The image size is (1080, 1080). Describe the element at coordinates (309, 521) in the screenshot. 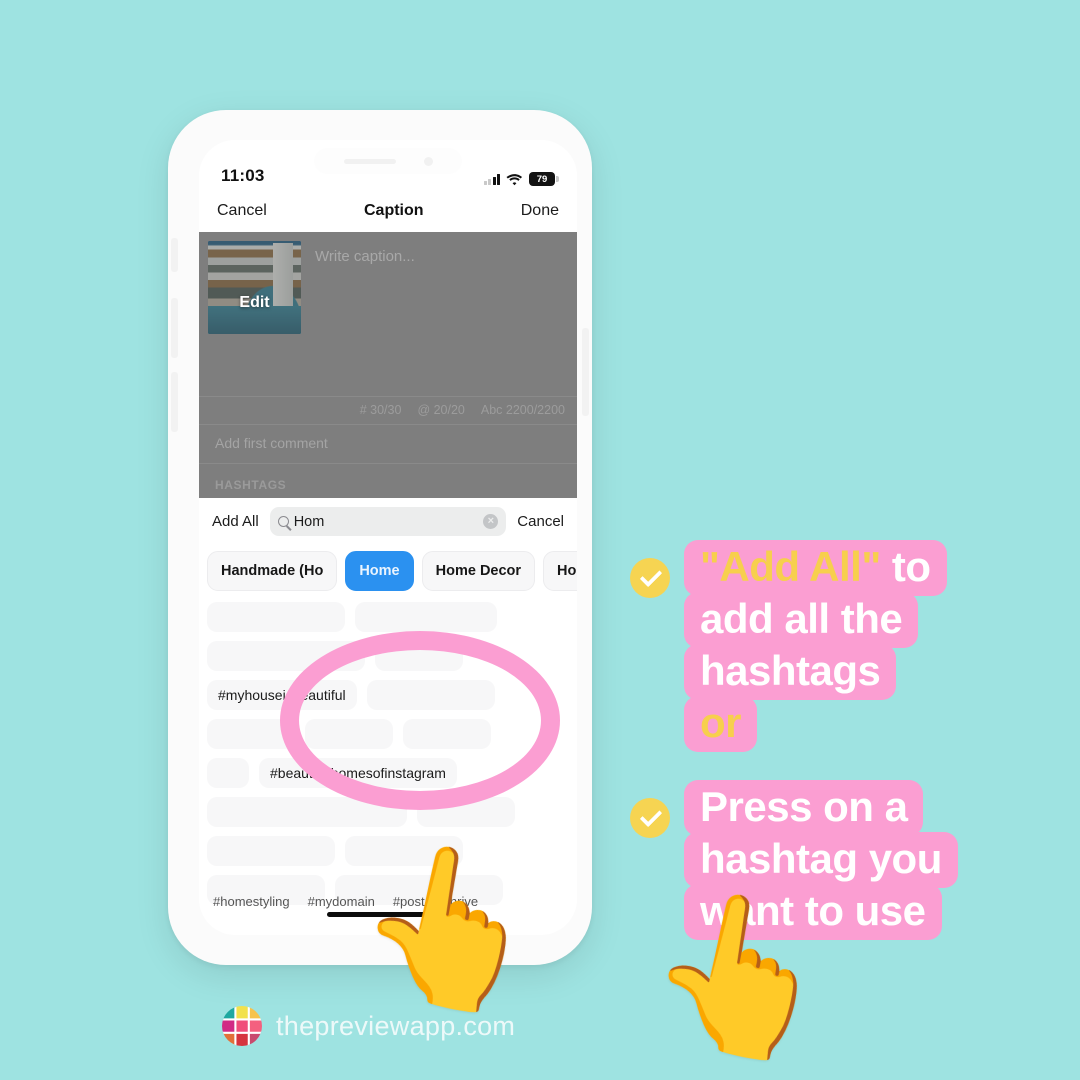

I see `search-value: Hom` at that location.